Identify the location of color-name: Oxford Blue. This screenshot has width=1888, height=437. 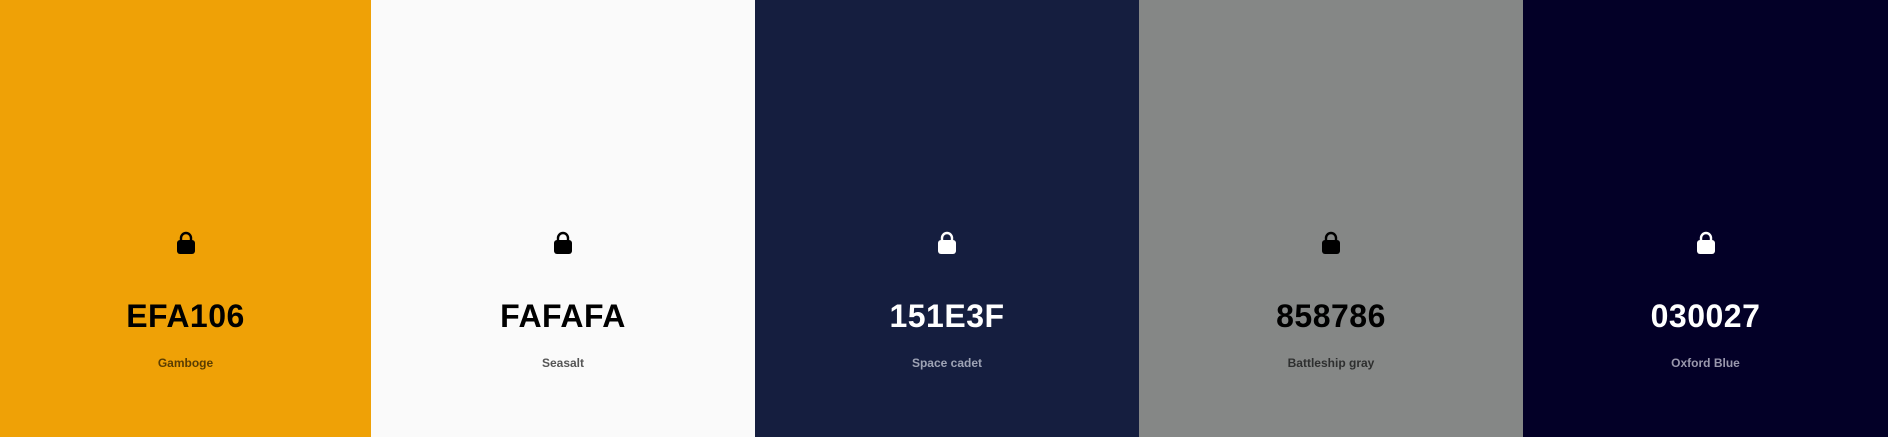
(1705, 363).